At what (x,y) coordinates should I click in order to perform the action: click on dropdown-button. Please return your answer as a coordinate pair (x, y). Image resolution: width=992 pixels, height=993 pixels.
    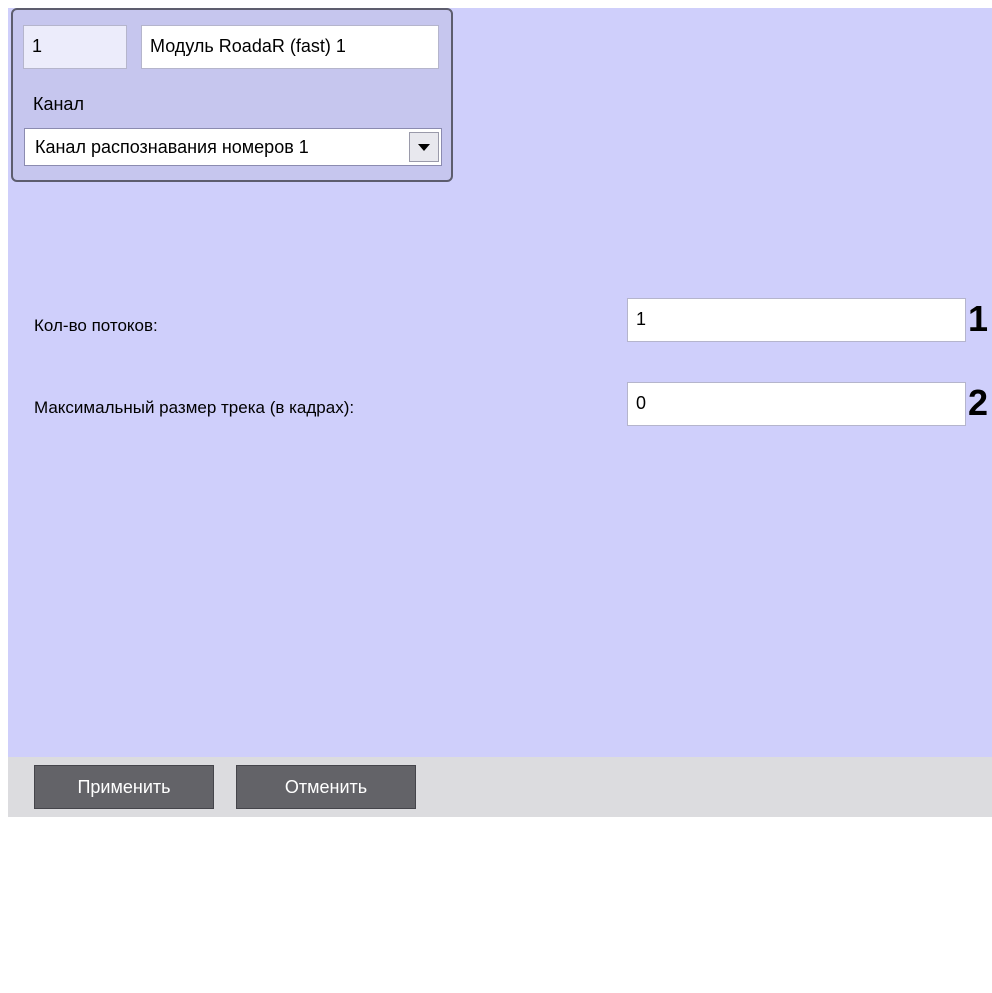
    Looking at the image, I should click on (424, 147).